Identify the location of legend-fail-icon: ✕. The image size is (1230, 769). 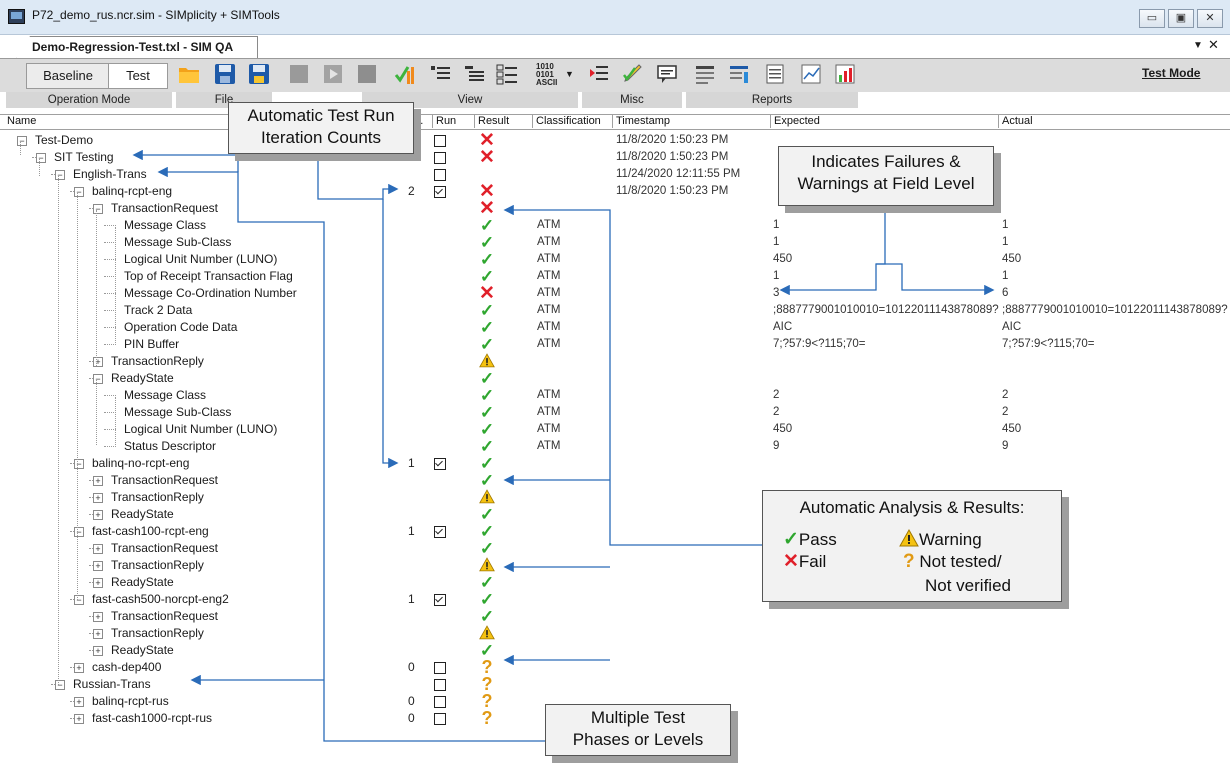
(791, 561).